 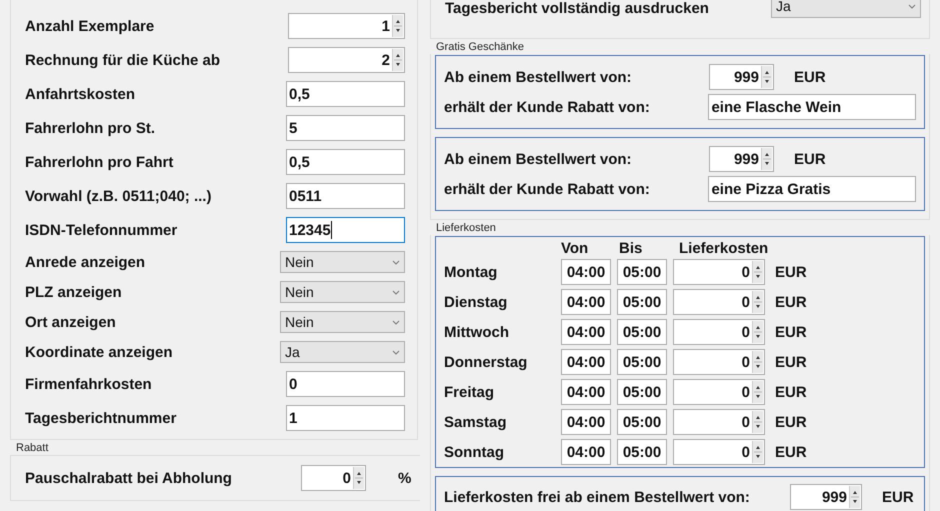 I want to click on field-label: Vorwahl (z.B. 0511;040; ...), so click(x=118, y=196).